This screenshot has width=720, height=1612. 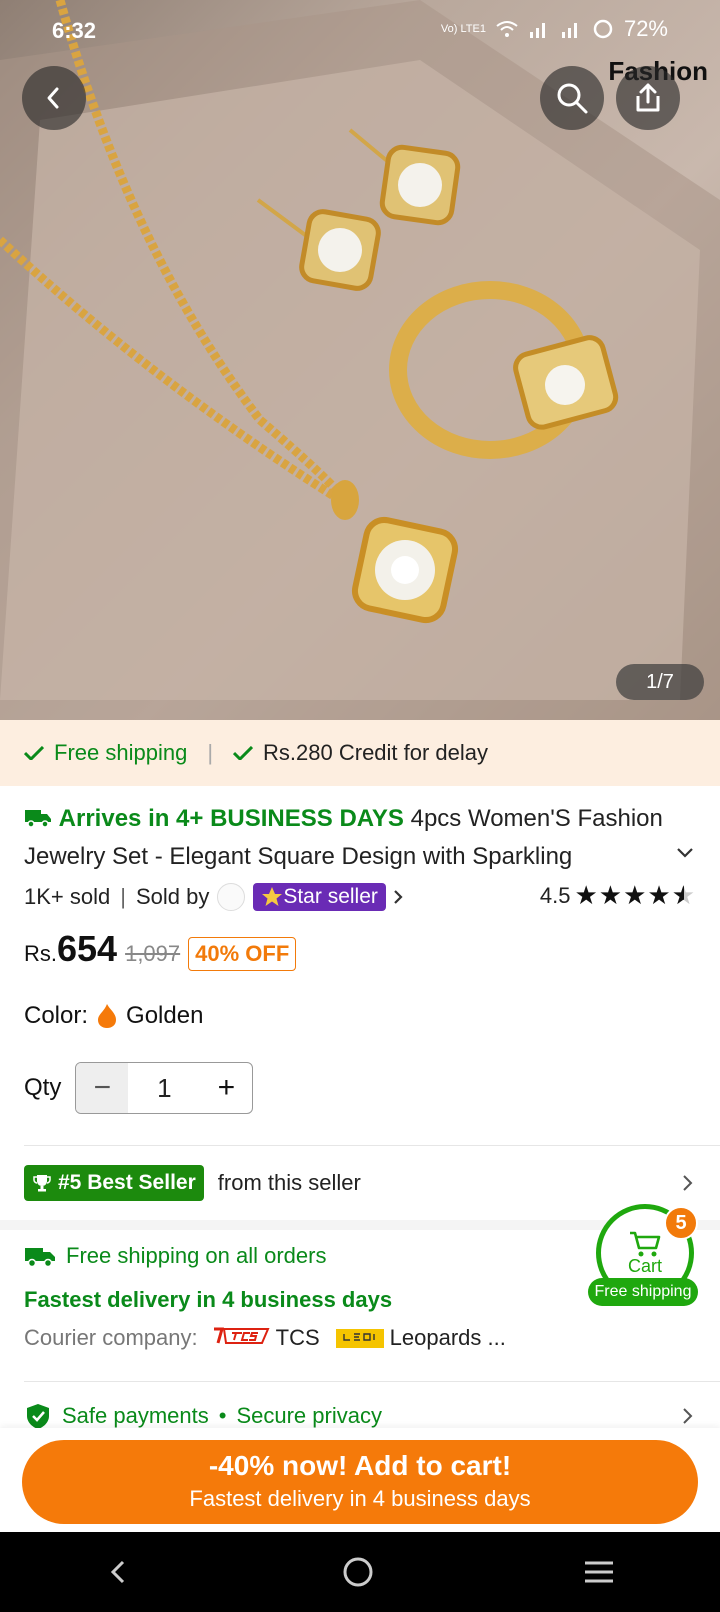 I want to click on search-button, so click(x=572, y=98).